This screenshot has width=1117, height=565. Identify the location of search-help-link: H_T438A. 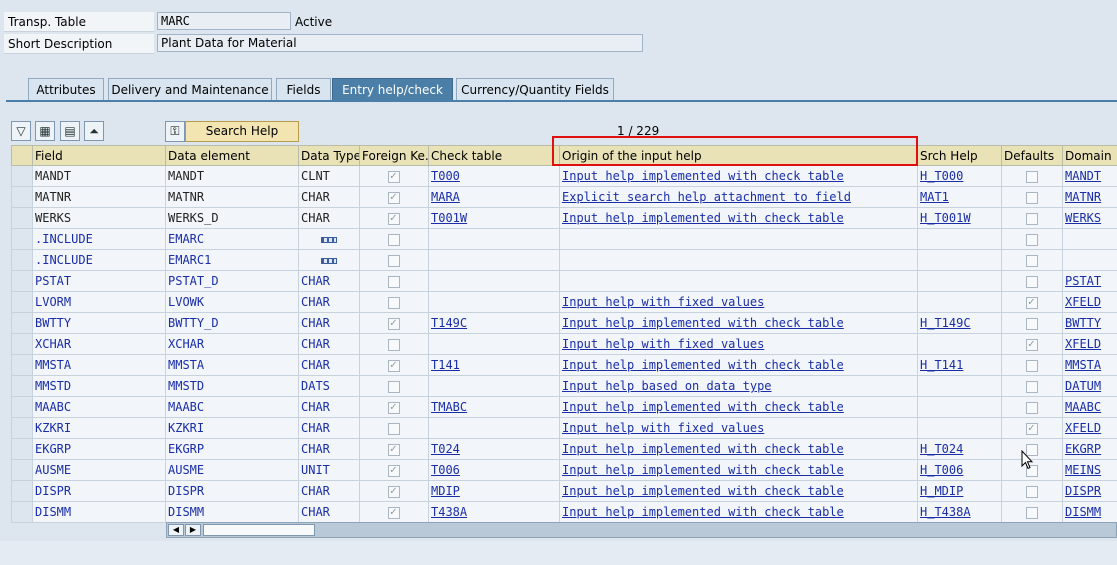
(945, 512).